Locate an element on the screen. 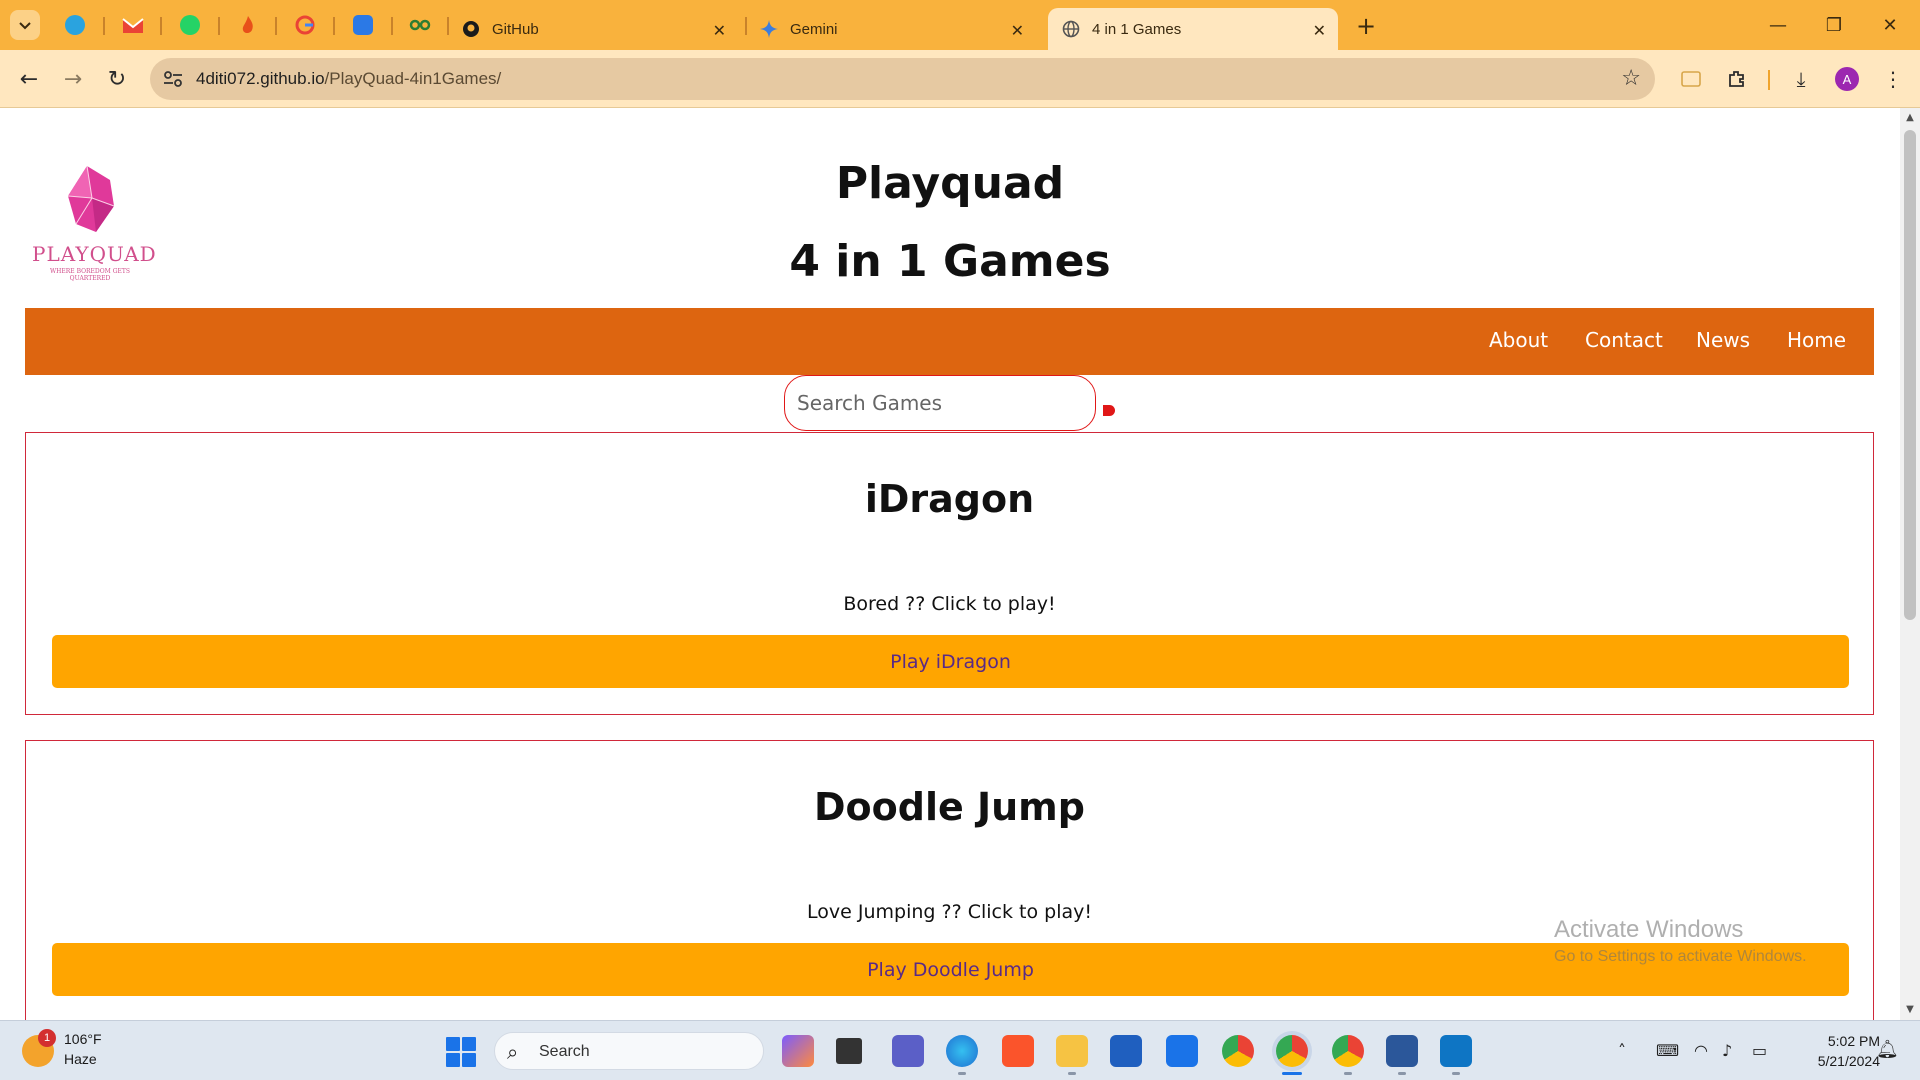  google-icon is located at coordinates (305, 25).